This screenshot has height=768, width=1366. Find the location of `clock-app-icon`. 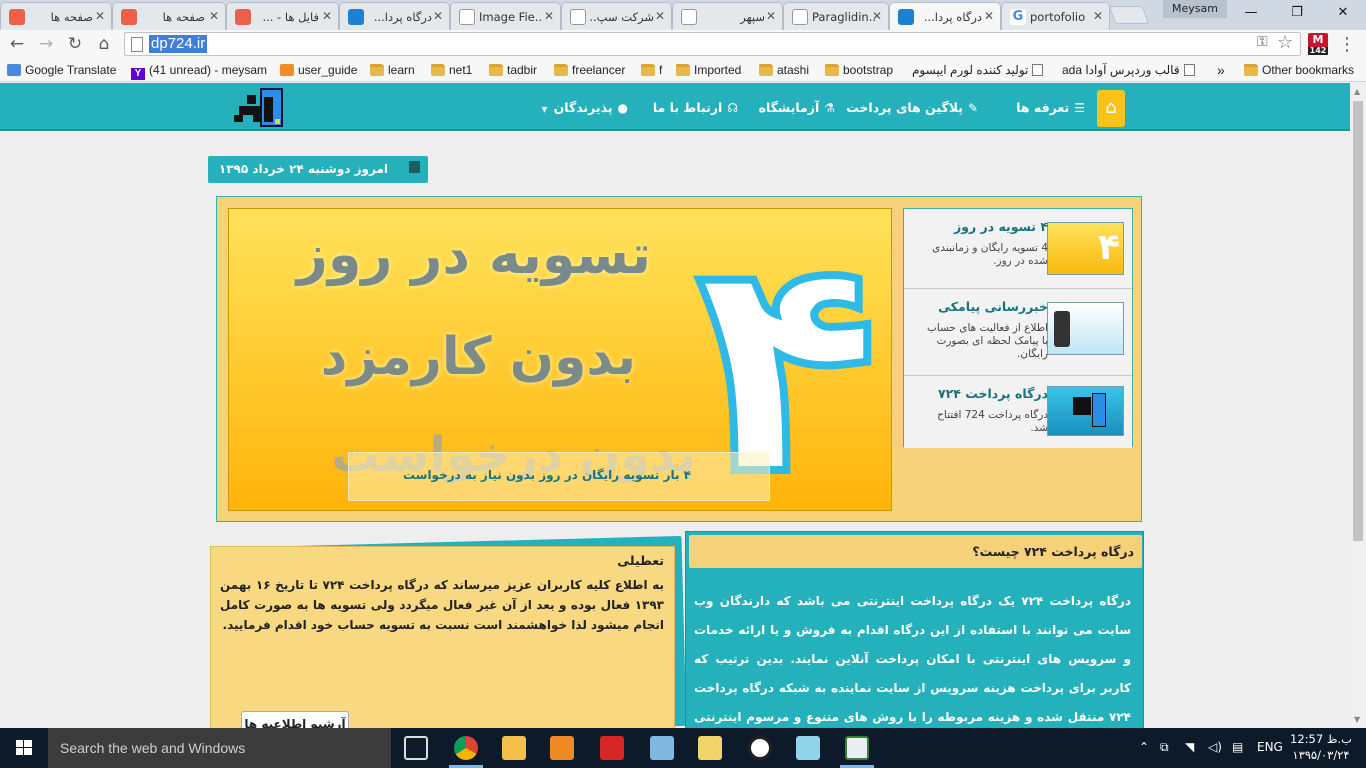

clock-app-icon is located at coordinates (760, 748).